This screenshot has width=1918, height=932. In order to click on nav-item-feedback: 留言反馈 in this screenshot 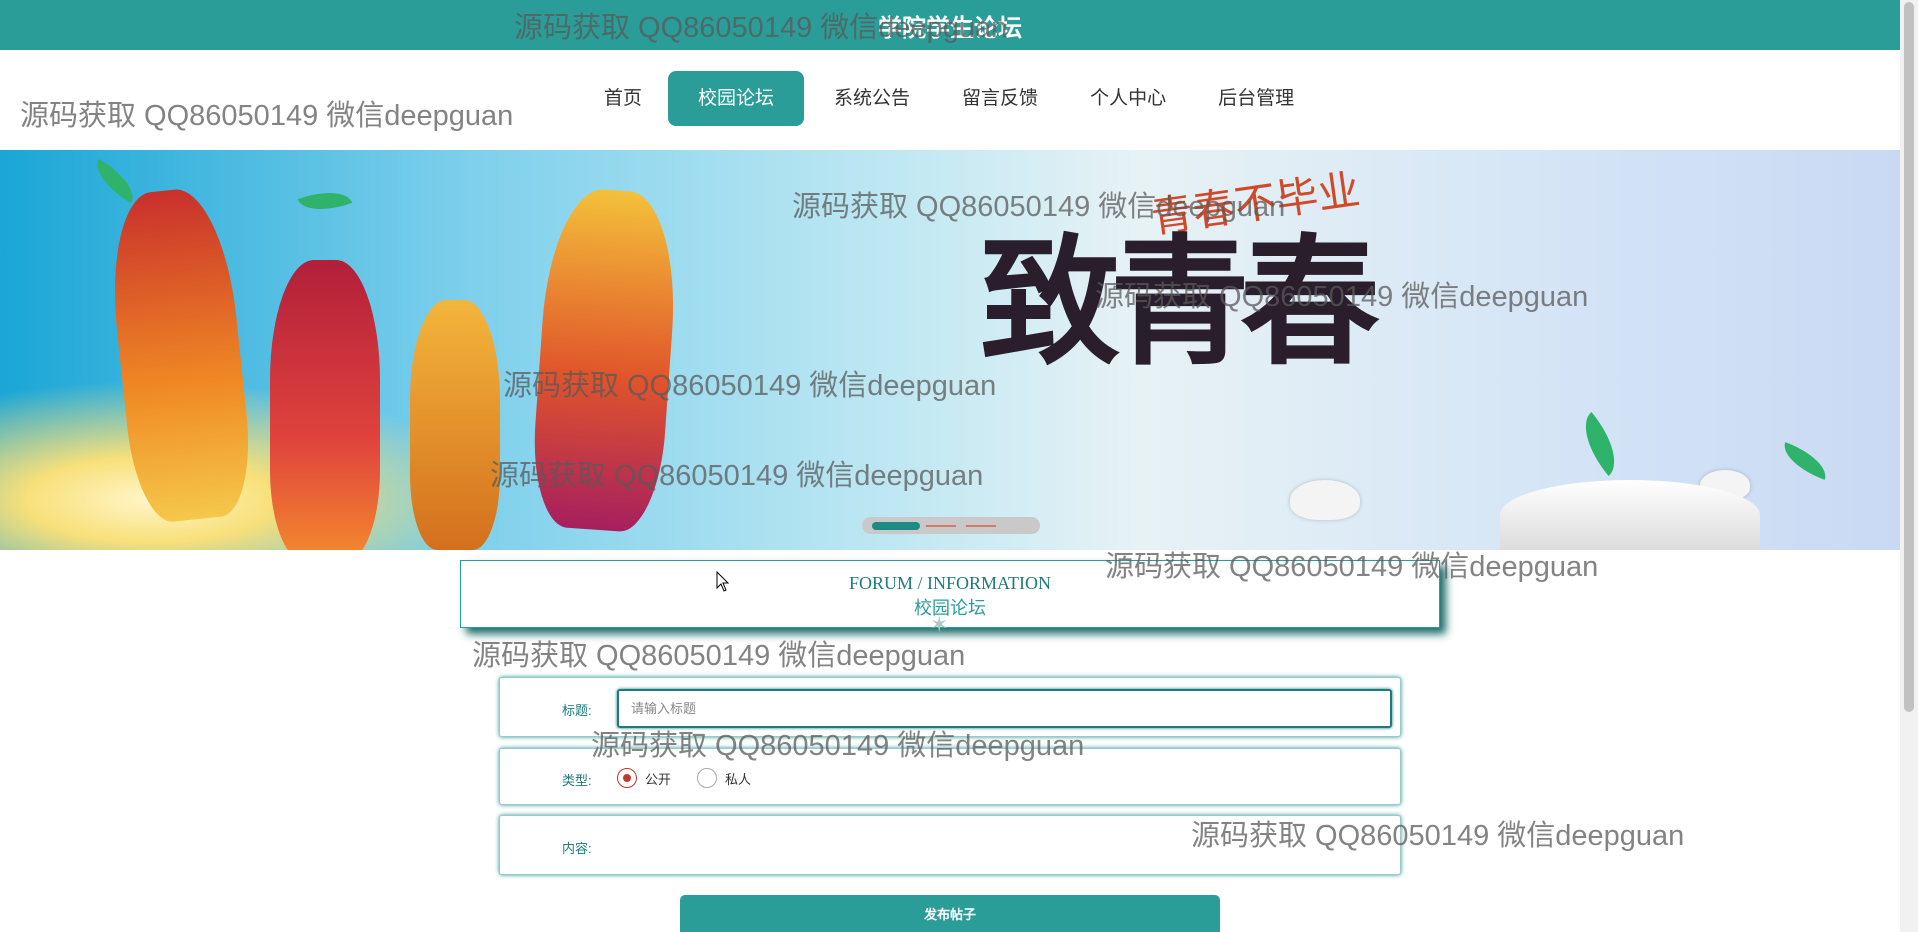, I will do `click(1000, 98)`.